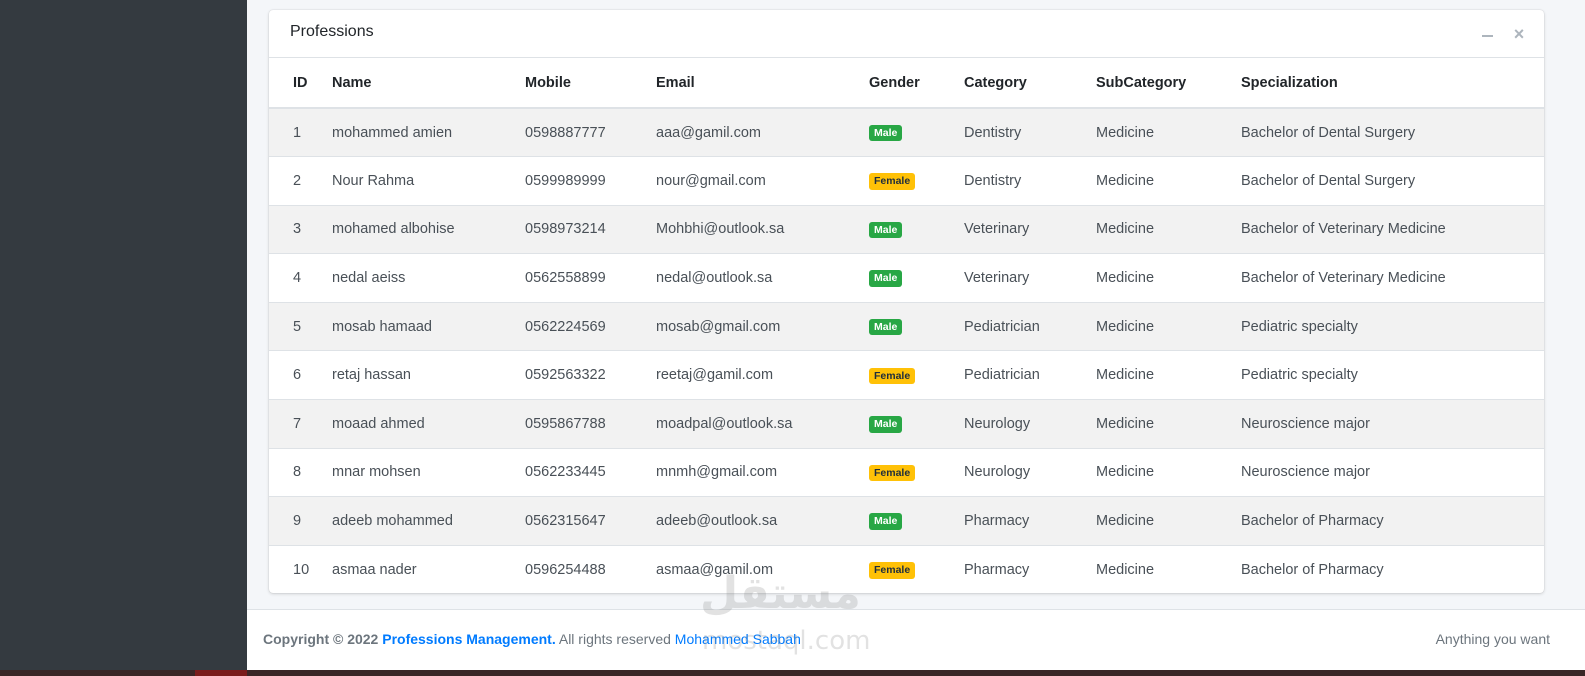 The height and width of the screenshot is (676, 1585). Describe the element at coordinates (300, 472) in the screenshot. I see `cell-id: 8` at that location.